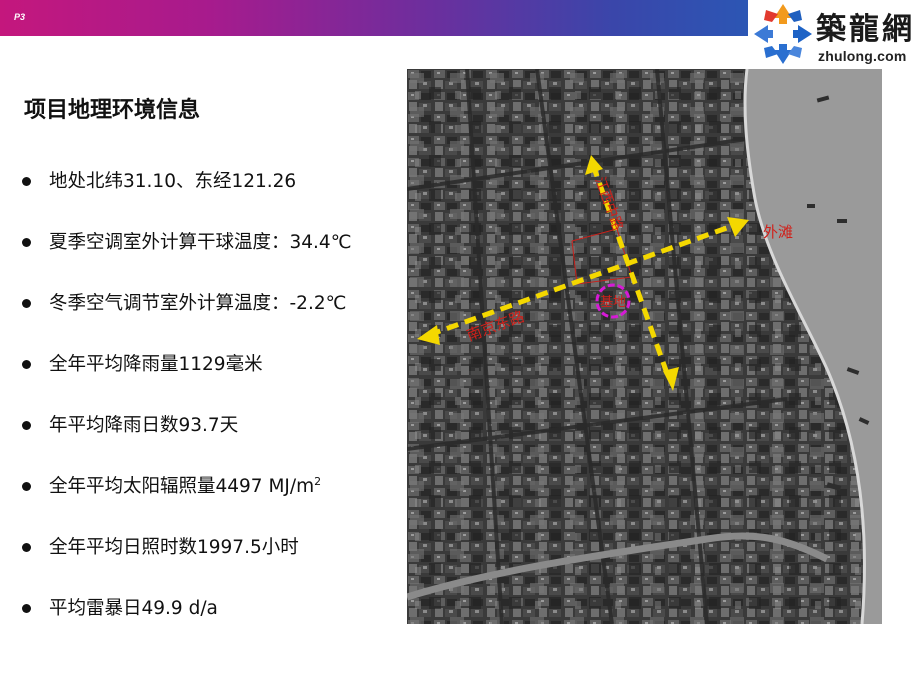  Describe the element at coordinates (144, 425) in the screenshot. I see `info-text: 年平均降雨日数93.7天` at that location.